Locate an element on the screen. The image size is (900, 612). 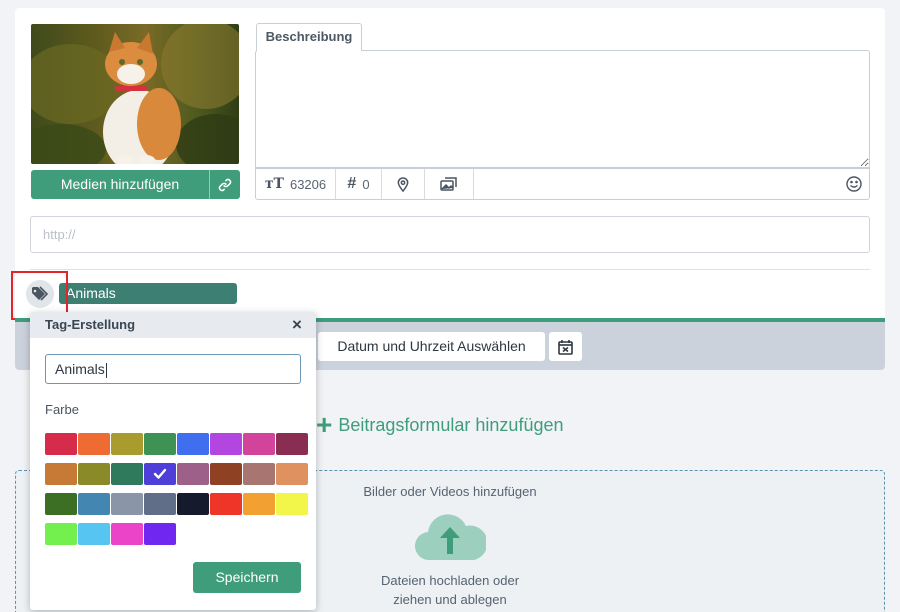
close-icon: × is located at coordinates (297, 325).